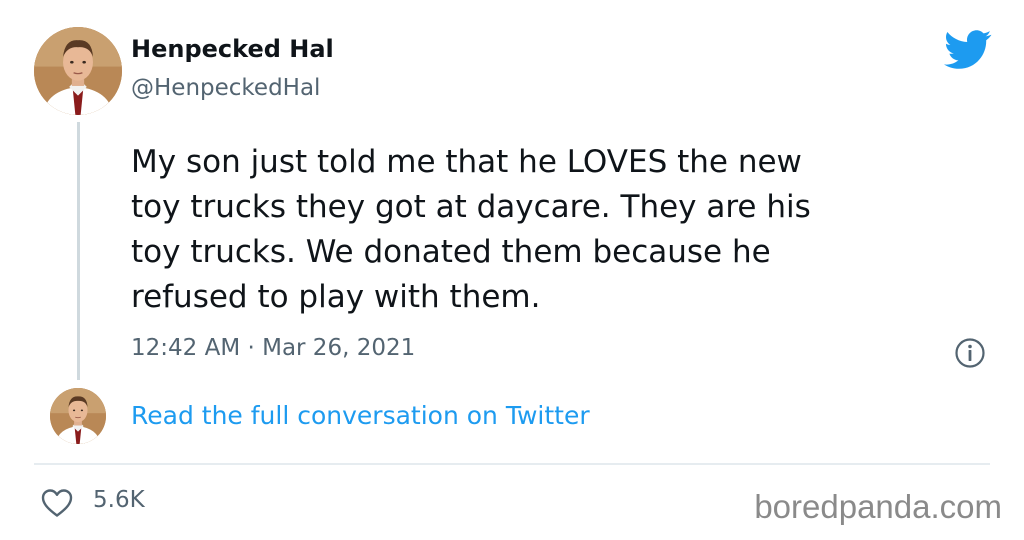 This screenshot has height=540, width=1024. Describe the element at coordinates (512, 464) in the screenshot. I see `divider` at that location.